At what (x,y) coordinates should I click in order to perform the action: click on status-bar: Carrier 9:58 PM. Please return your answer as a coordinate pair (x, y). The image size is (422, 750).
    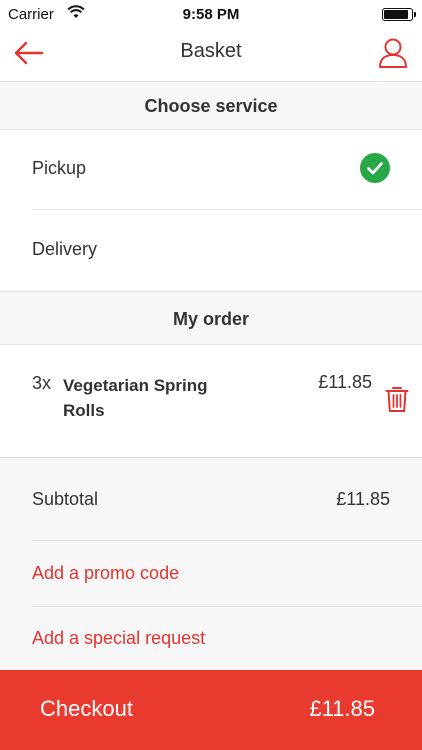
    Looking at the image, I should click on (211, 14).